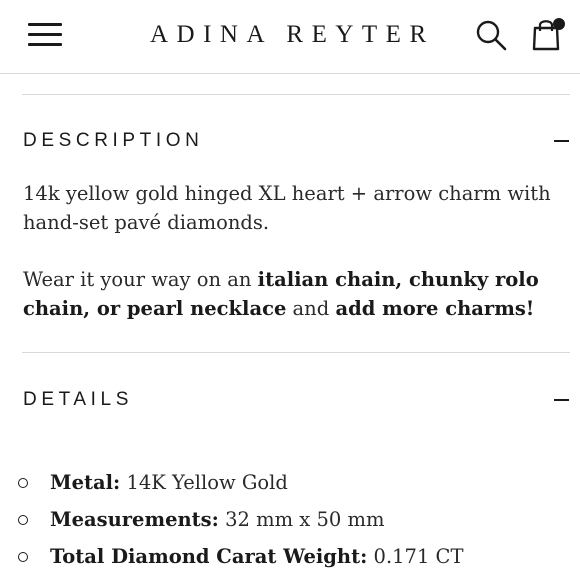 This screenshot has width=580, height=580. I want to click on hamburger-menu-icon, so click(46, 35).